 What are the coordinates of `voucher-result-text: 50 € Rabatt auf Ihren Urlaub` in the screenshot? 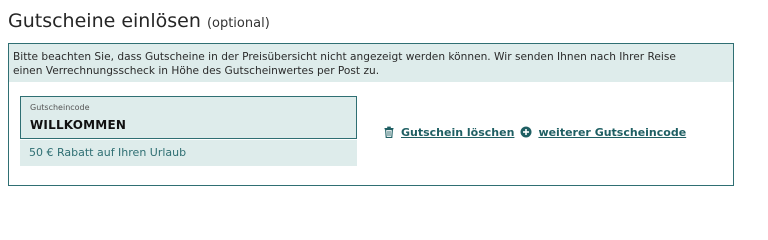 It's located at (188, 153).